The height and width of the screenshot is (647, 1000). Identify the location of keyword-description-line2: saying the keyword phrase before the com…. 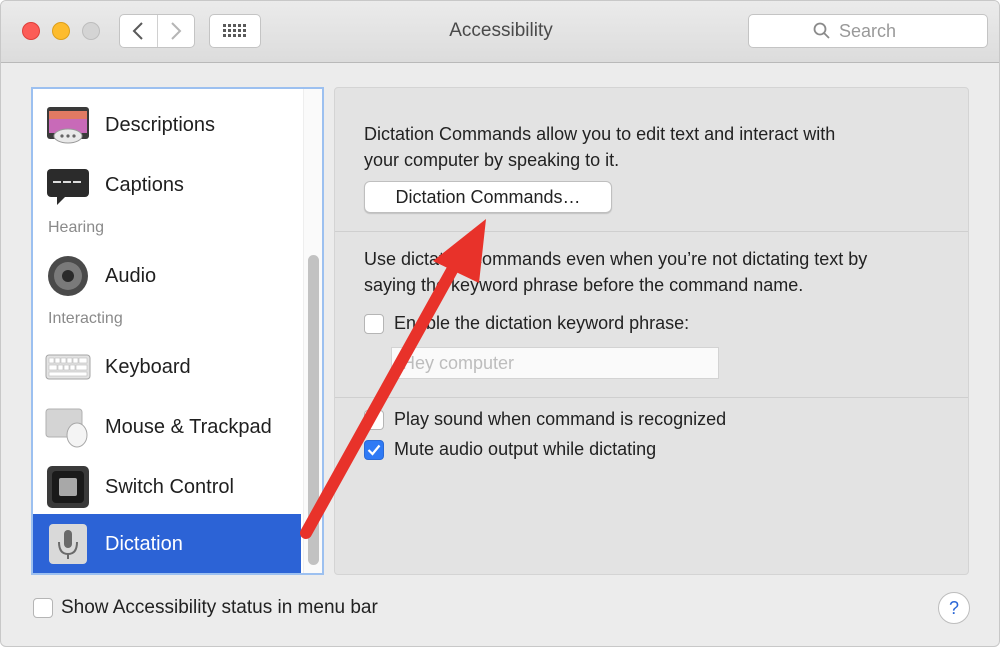
(584, 285).